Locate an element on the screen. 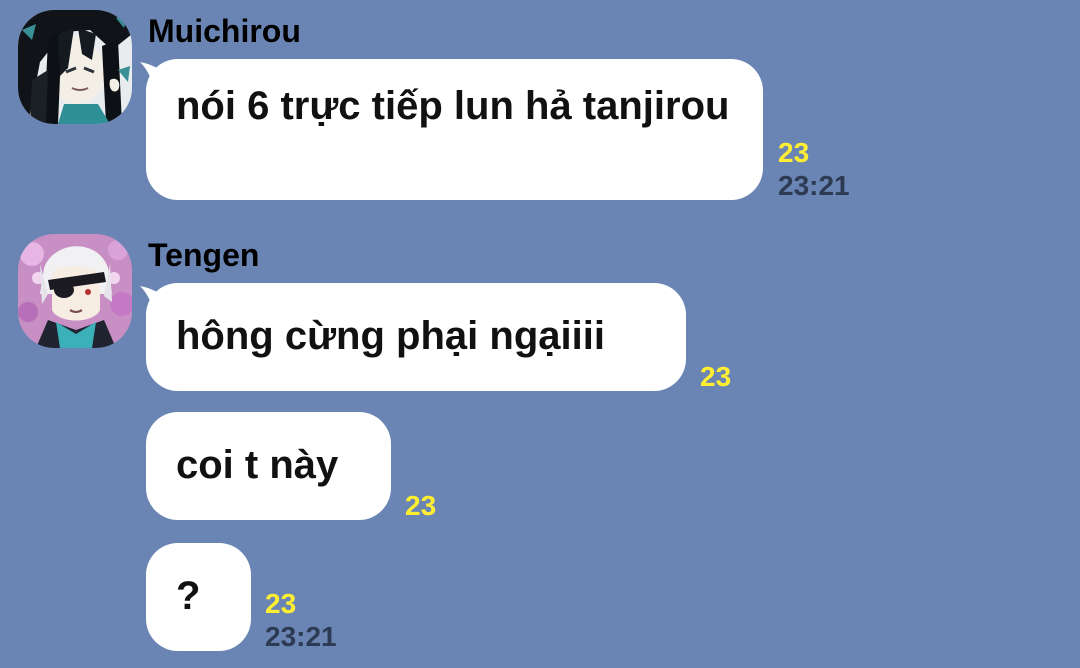 This screenshot has height=668, width=1080. sender-name-tengen: Tengen is located at coordinates (204, 255).